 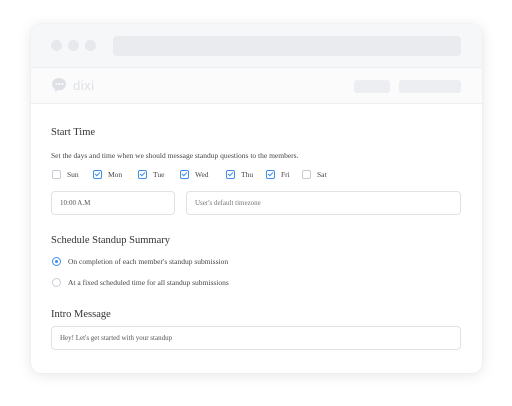 I want to click on start-time-heading: Start Time, so click(x=73, y=132).